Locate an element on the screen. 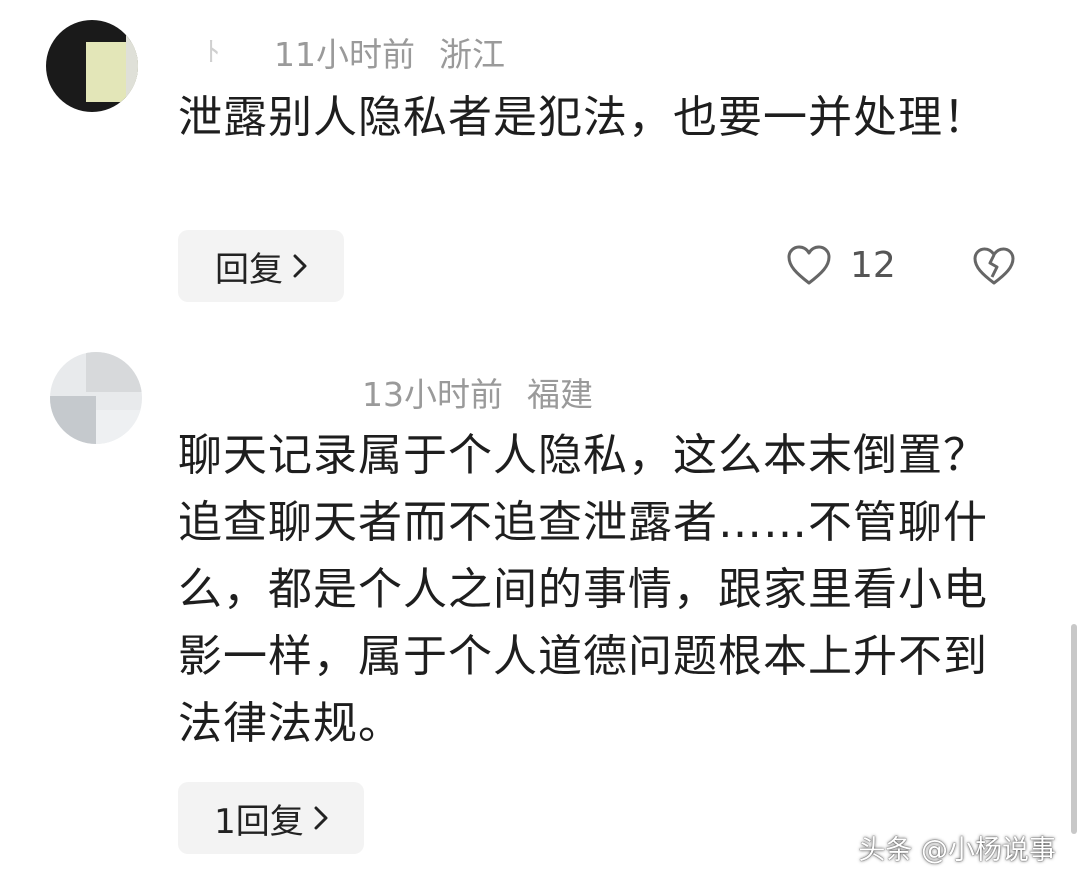 This screenshot has height=887, width=1080. comment-meta: 13小时前 福建 is located at coordinates (489, 392).